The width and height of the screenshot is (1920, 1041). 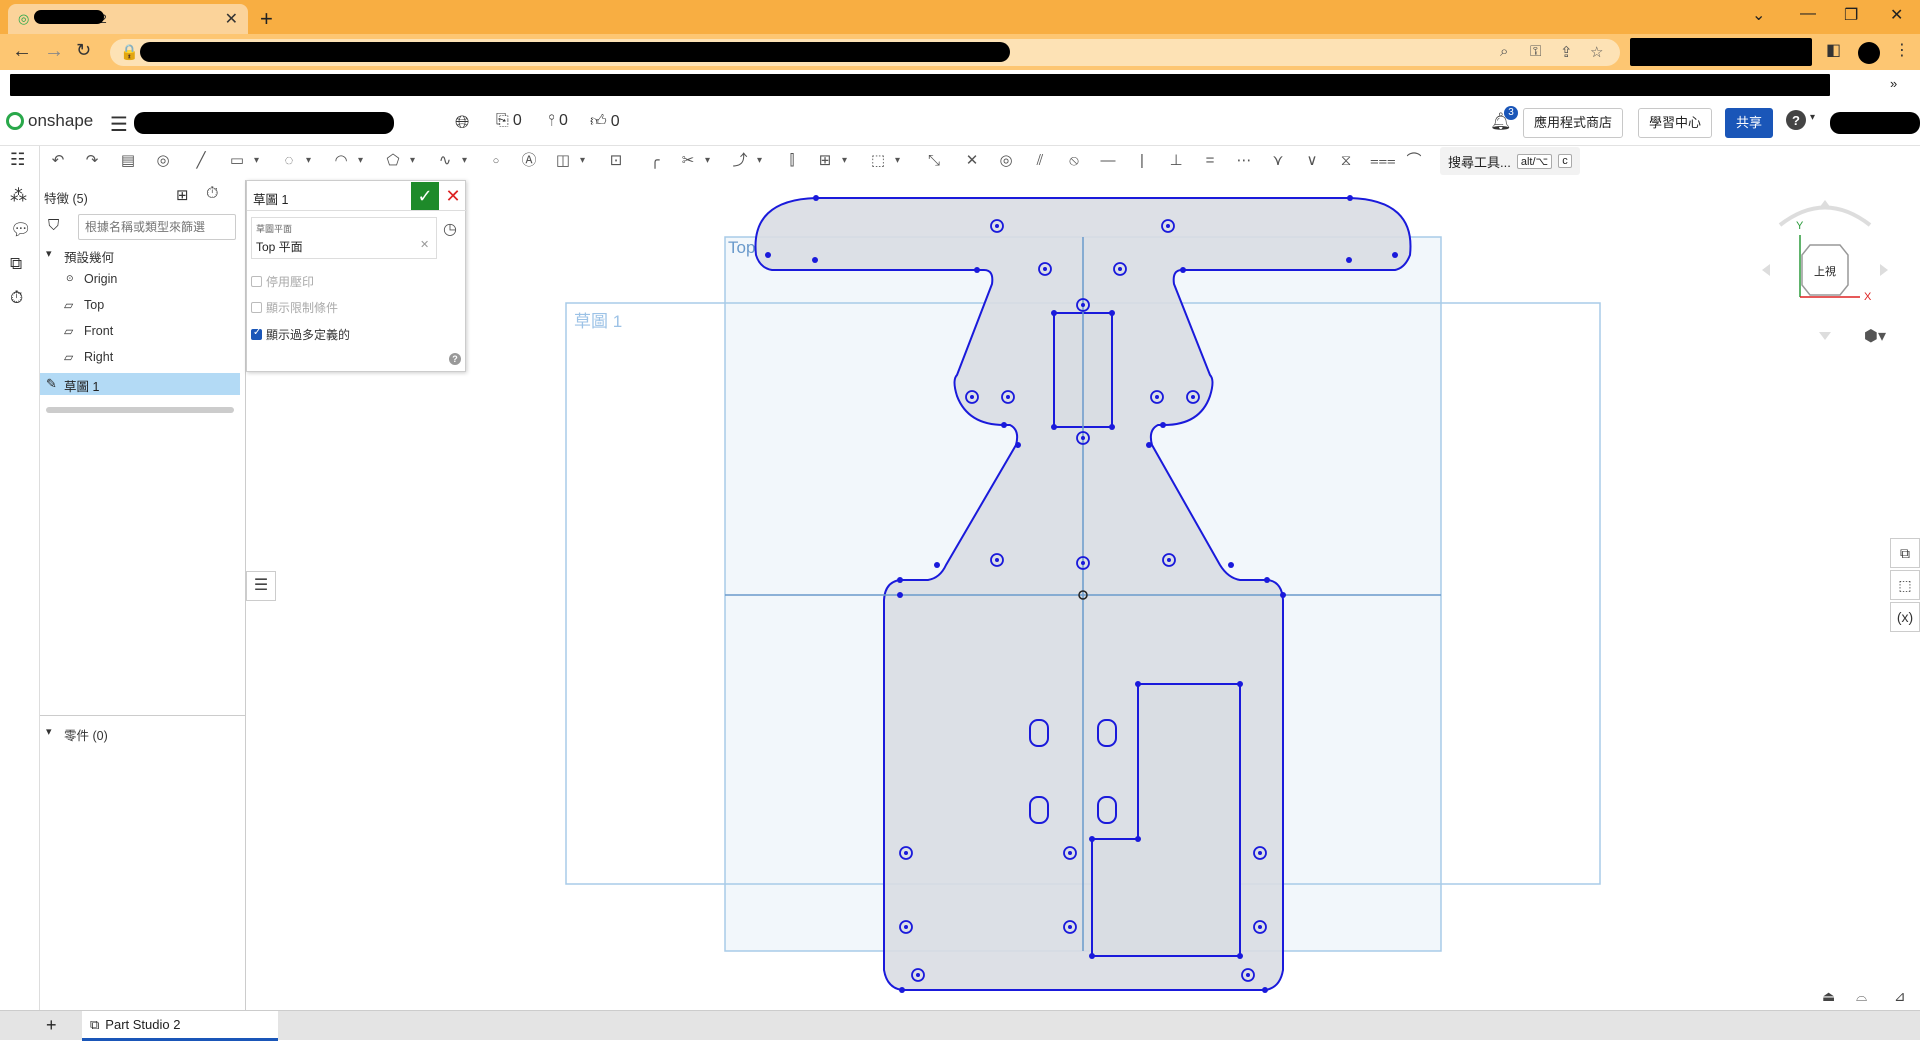 I want to click on measure-icon: ⏏, so click(x=1828, y=996).